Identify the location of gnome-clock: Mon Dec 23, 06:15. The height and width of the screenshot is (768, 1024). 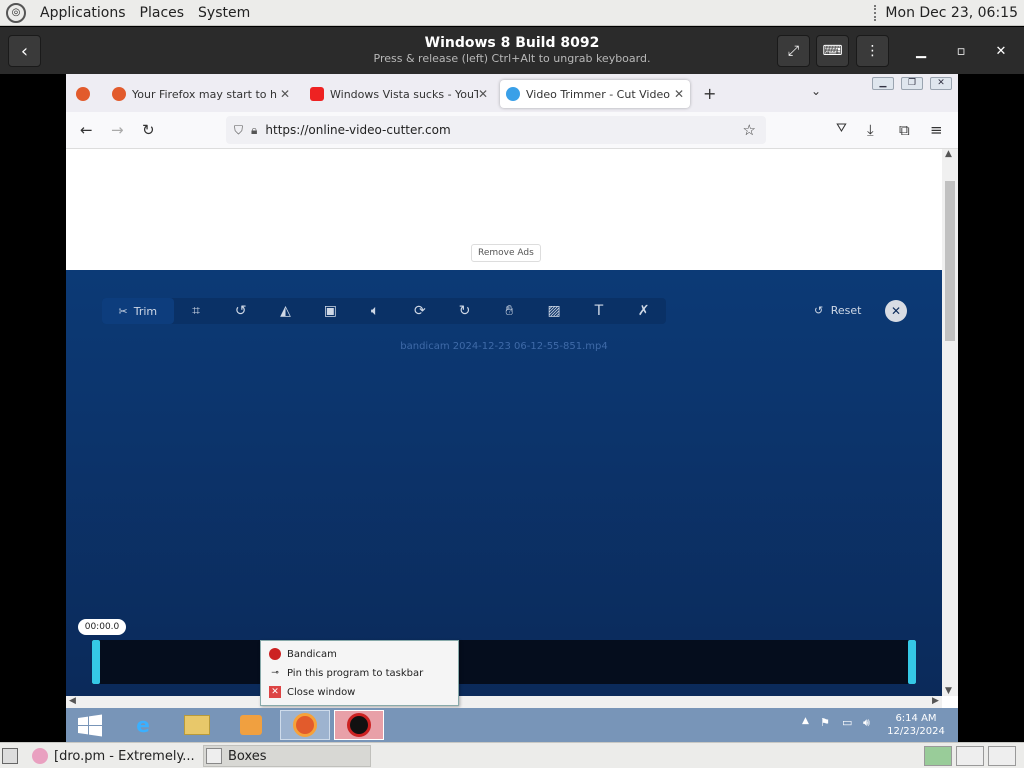
(949, 12).